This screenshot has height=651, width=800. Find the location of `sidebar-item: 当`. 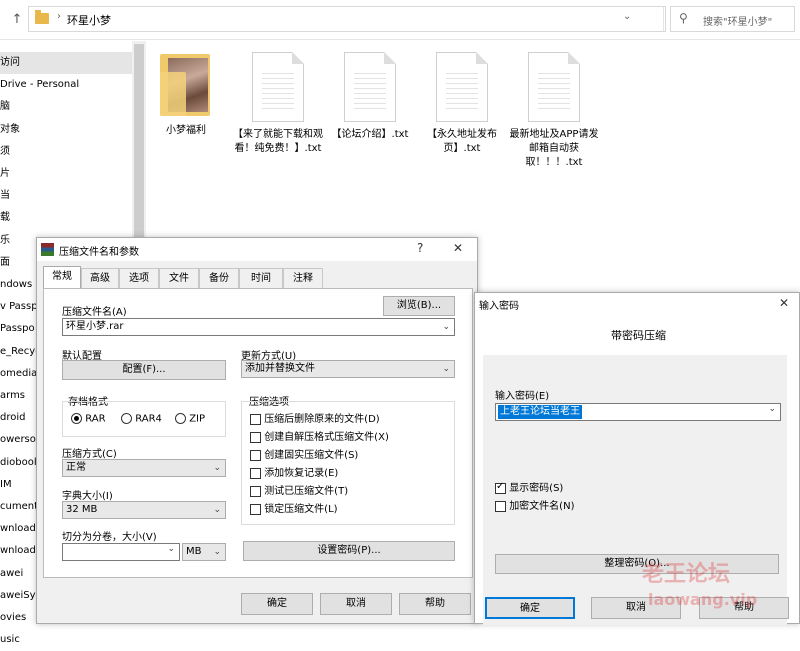

sidebar-item: 当 is located at coordinates (66, 196).